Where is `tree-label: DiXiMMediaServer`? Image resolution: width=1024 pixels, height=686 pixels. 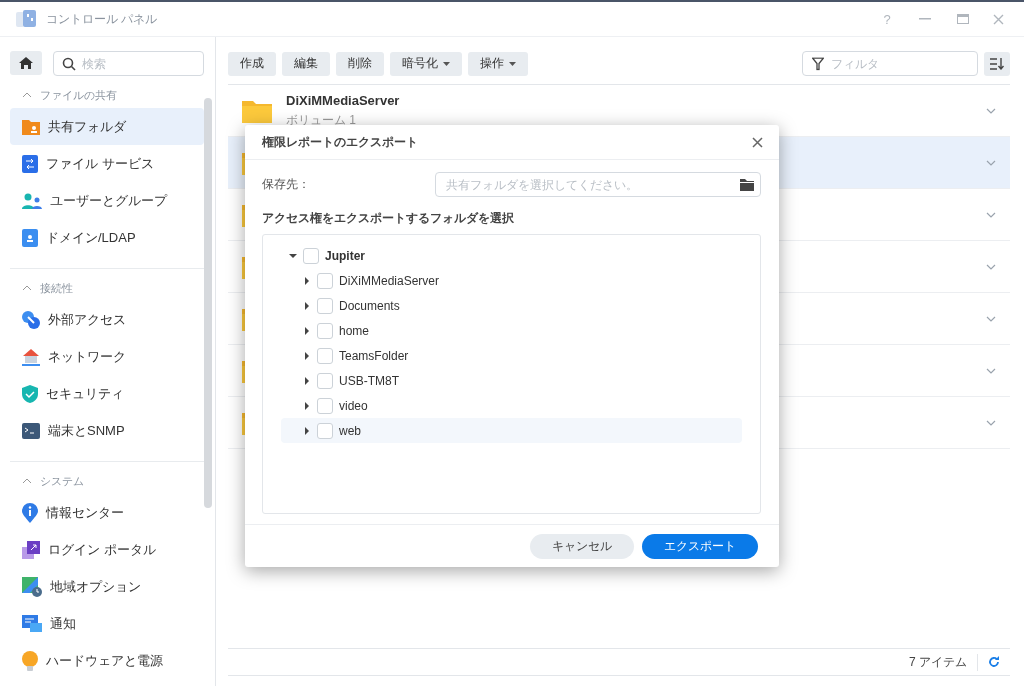 tree-label: DiXiMMediaServer is located at coordinates (389, 280).